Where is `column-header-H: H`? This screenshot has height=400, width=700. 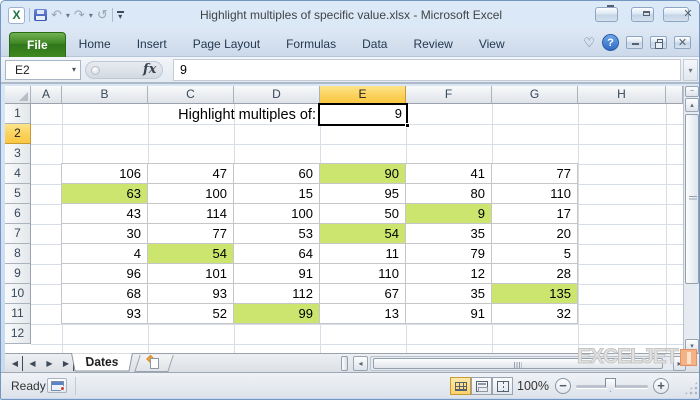 column-header-H: H is located at coordinates (622, 95).